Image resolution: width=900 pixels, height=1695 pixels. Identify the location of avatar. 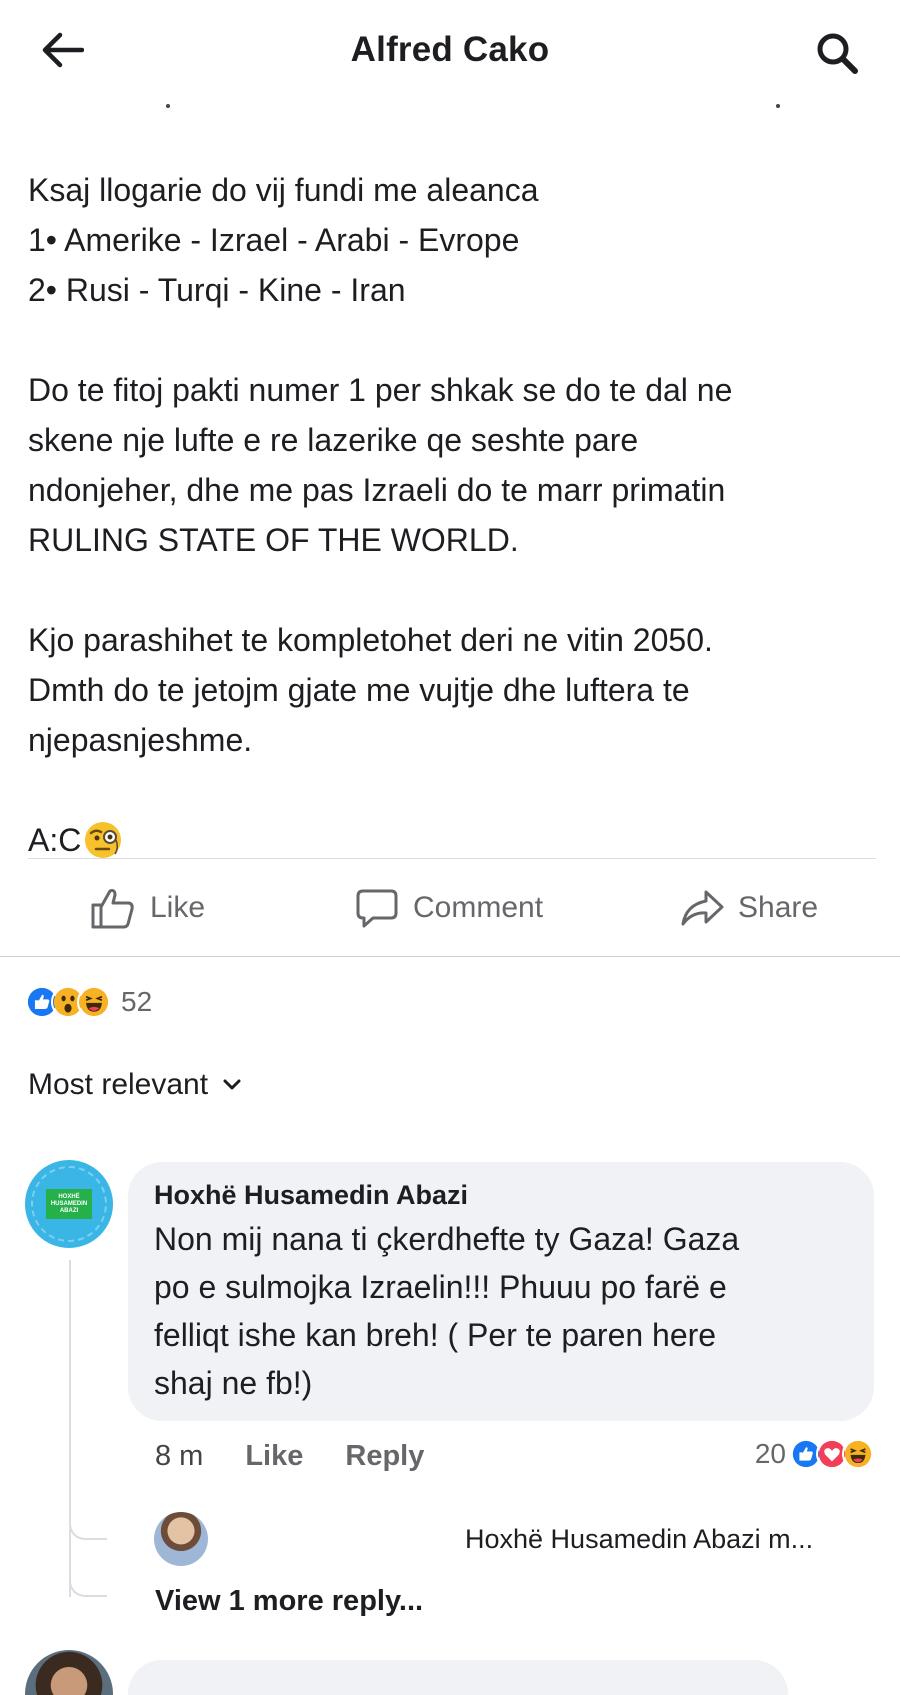
(69, 1672).